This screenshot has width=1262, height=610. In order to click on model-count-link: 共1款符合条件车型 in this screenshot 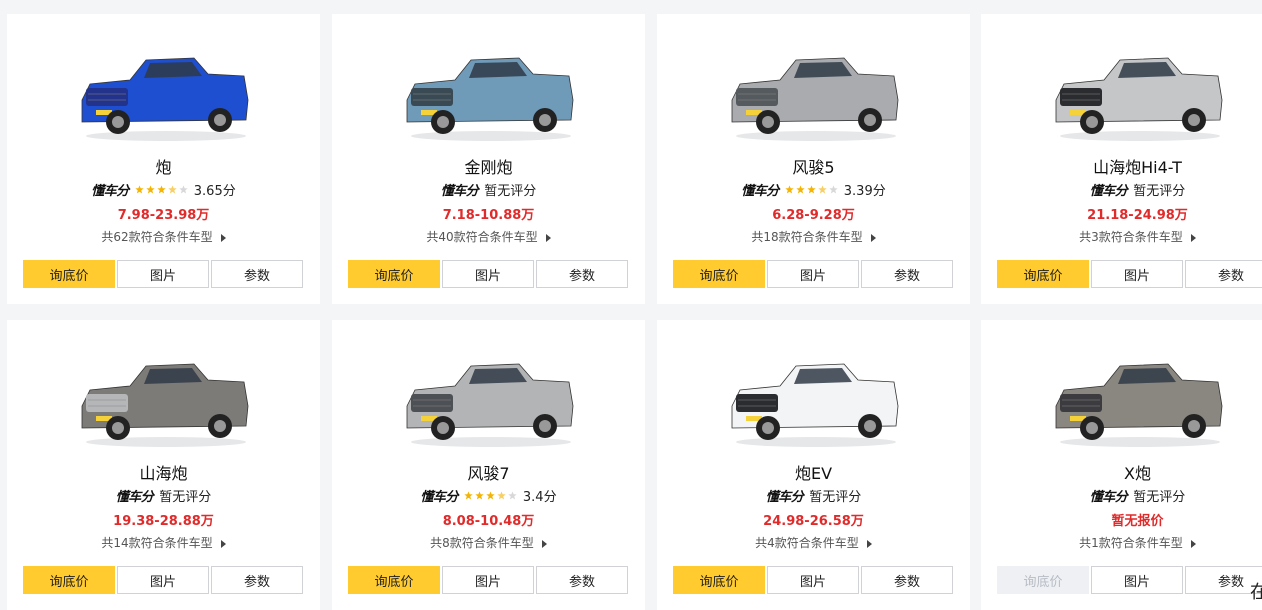, I will do `click(1121, 542)`.